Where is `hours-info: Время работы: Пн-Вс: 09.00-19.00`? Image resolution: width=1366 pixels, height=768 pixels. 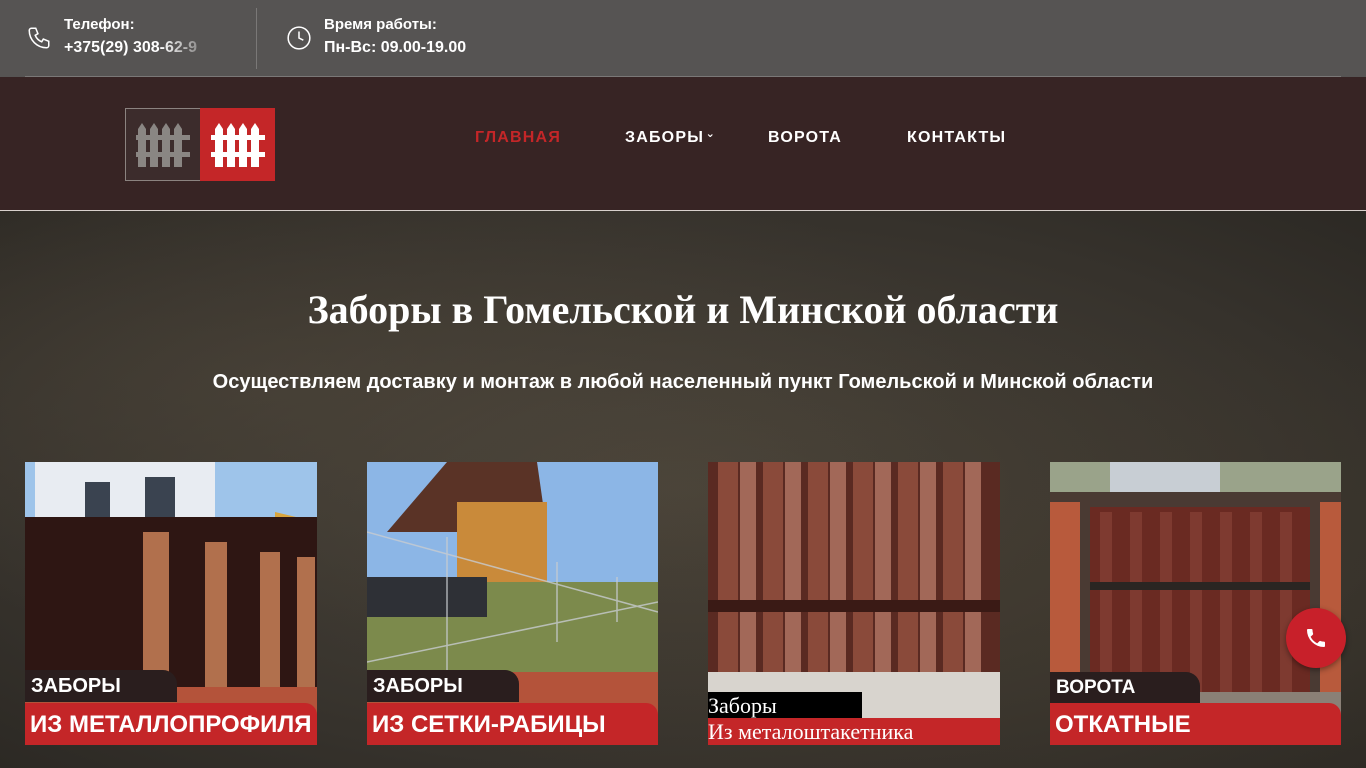 hours-info: Время работы: Пн-Вс: 09.00-19.00 is located at coordinates (376, 37).